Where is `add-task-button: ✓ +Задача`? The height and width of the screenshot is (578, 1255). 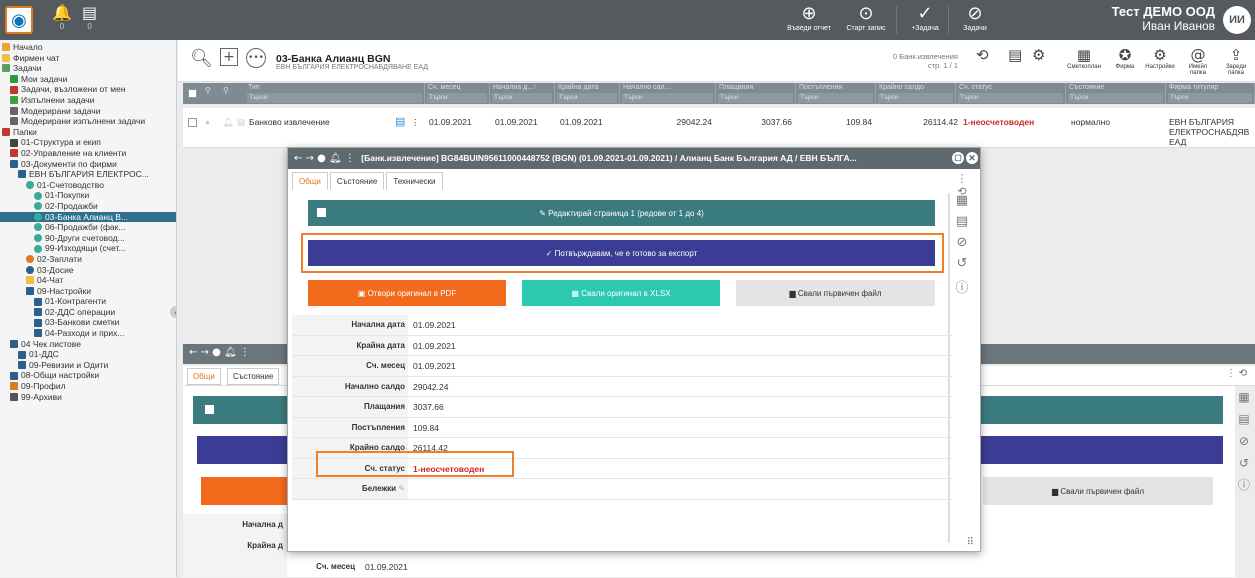
add-task-button: ✓ +Задача is located at coordinates (925, 17).